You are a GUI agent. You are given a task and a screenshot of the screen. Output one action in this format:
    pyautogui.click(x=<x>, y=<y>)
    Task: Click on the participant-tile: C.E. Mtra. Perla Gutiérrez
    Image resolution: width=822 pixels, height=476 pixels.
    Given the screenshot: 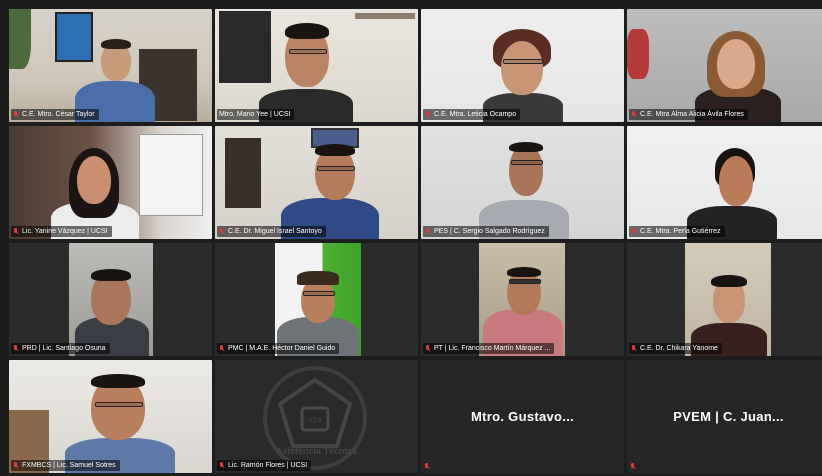 What is the action you would take?
    pyautogui.click(x=724, y=182)
    